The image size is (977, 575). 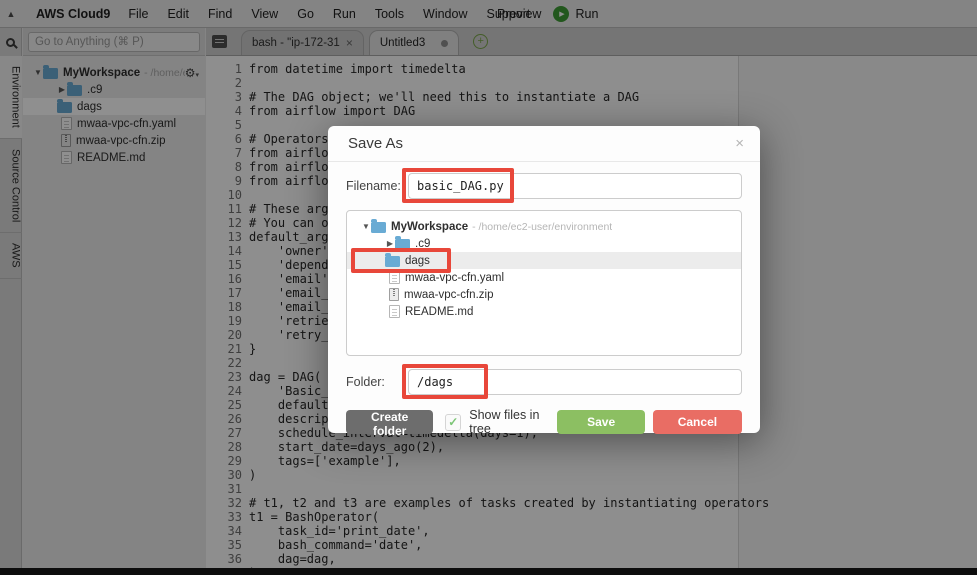 I want to click on bottom-bar, so click(x=488, y=571).